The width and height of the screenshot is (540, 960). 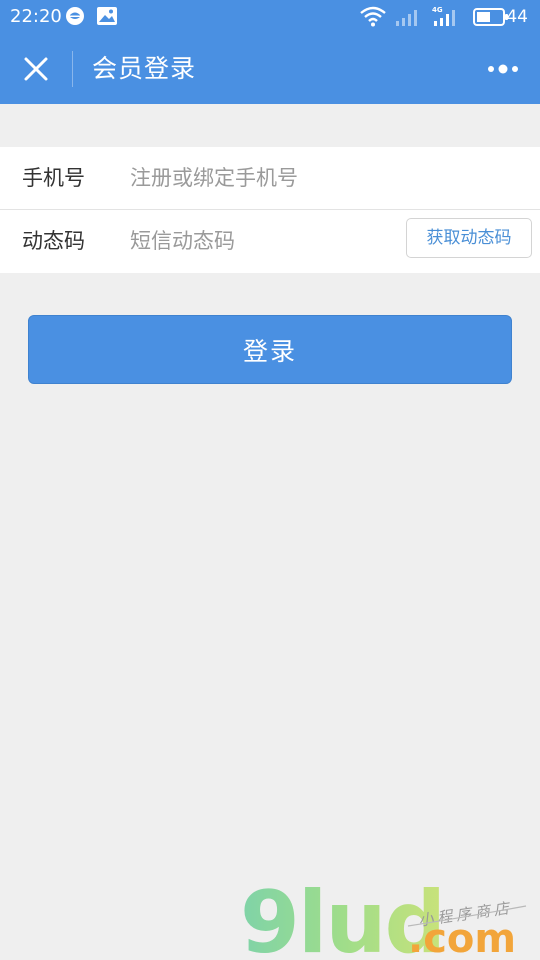 I want to click on phone-row: 手机号, so click(x=270, y=178).